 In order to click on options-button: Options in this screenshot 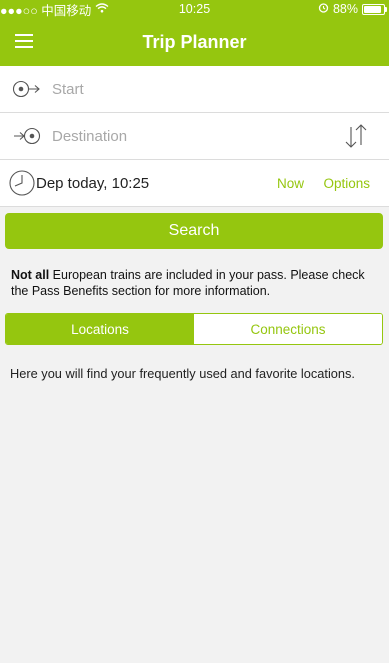, I will do `click(346, 183)`.